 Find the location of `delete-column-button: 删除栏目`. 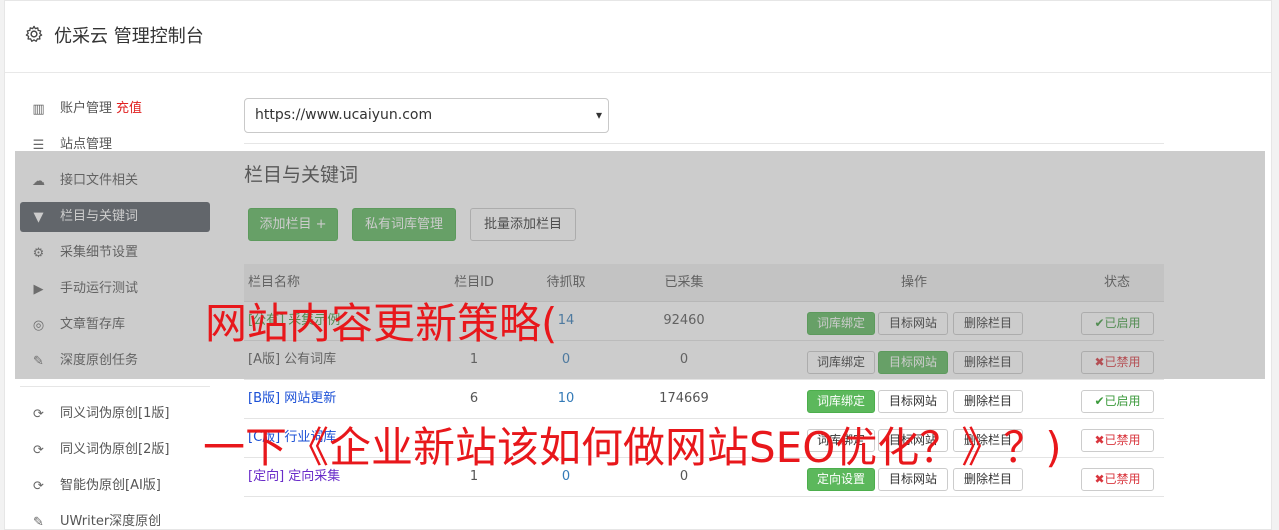

delete-column-button: 删除栏目 is located at coordinates (988, 401).